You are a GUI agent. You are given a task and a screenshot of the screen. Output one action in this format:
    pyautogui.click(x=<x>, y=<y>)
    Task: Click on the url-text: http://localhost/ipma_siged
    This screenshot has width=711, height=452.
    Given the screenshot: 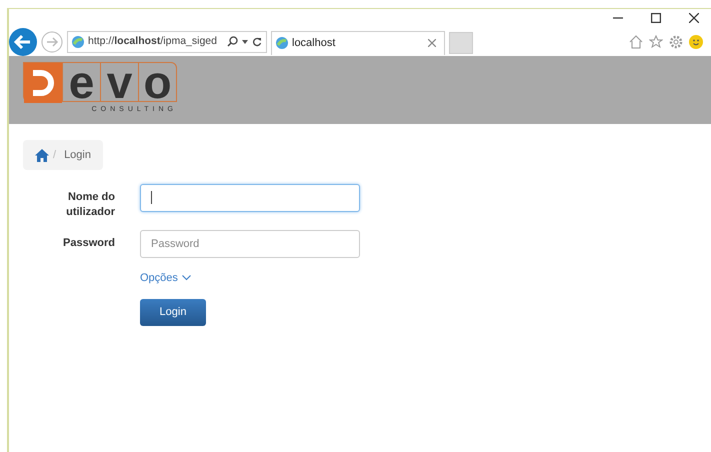 What is the action you would take?
    pyautogui.click(x=152, y=41)
    